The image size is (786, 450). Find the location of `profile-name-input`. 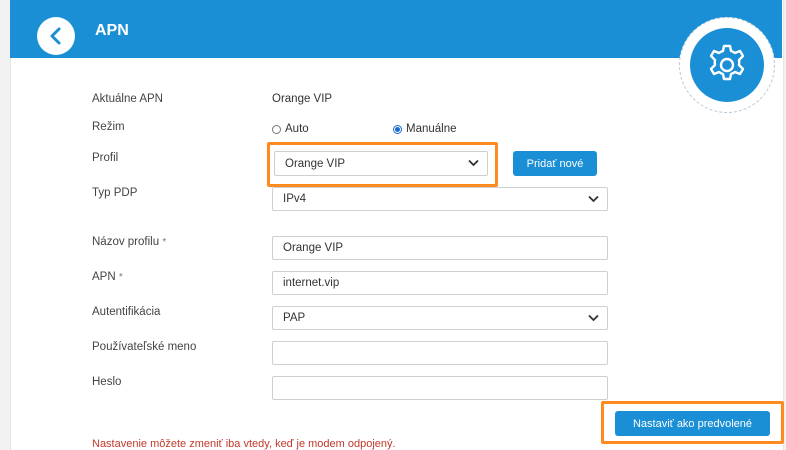

profile-name-input is located at coordinates (440, 248).